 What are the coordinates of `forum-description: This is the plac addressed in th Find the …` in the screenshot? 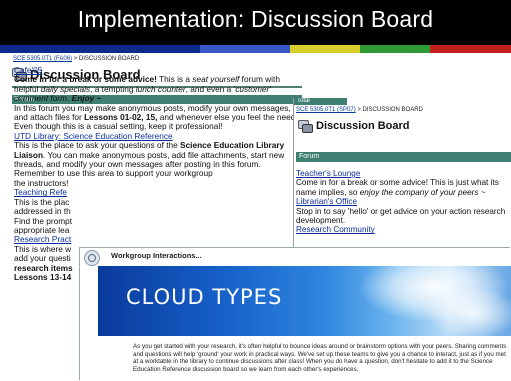 It's located at (43, 215).